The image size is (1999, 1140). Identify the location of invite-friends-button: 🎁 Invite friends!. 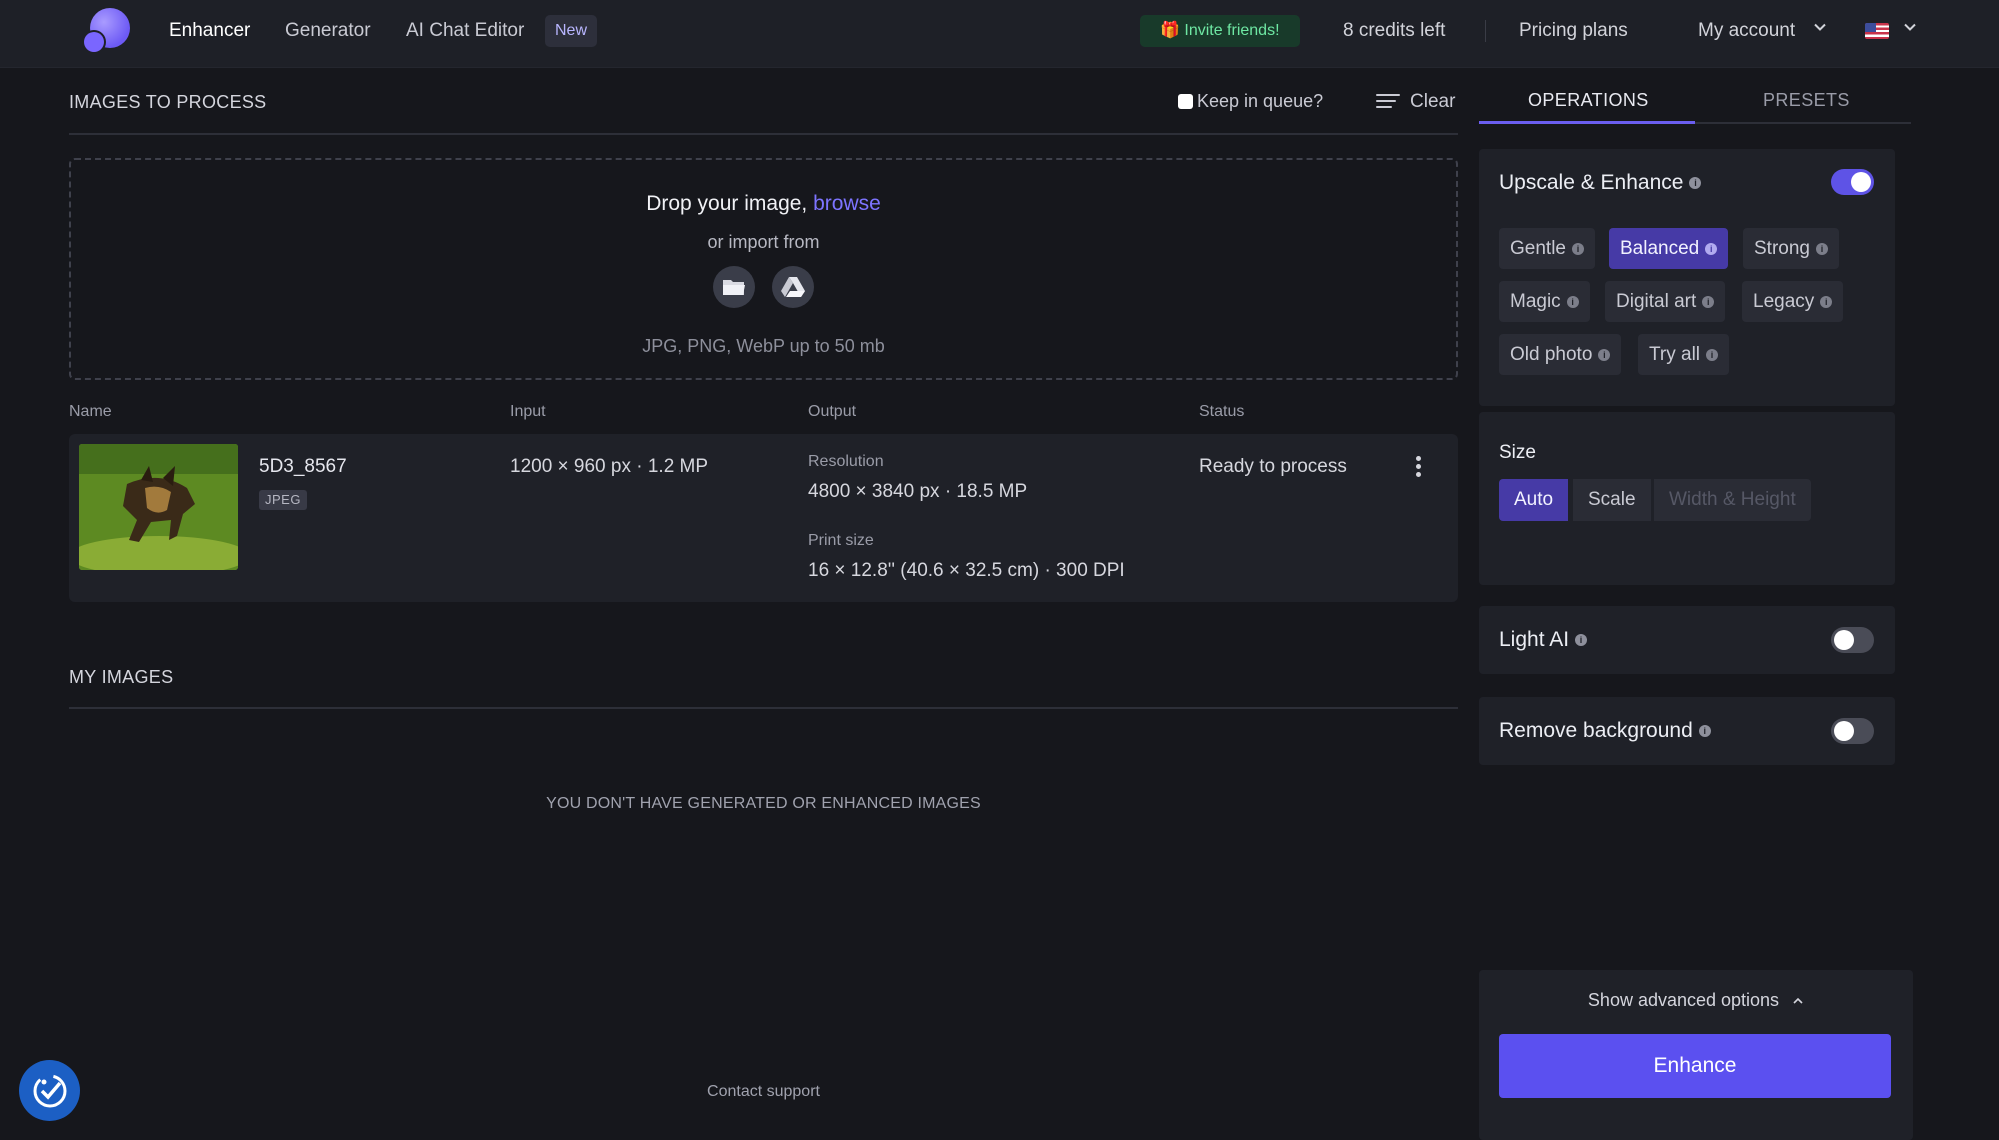
(1220, 31).